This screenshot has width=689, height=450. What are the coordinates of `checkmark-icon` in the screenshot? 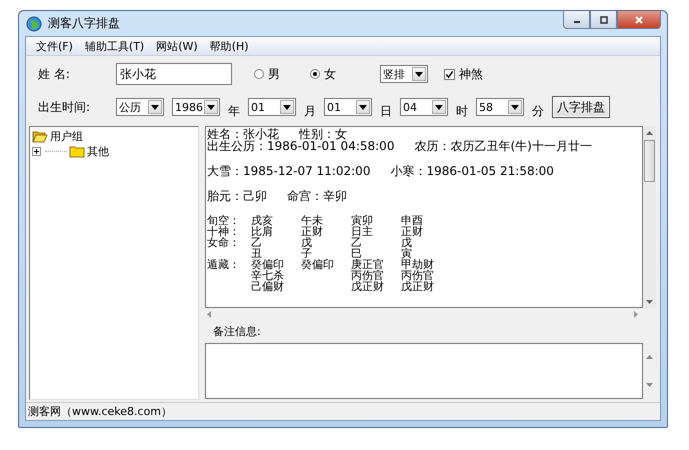 It's located at (449, 74).